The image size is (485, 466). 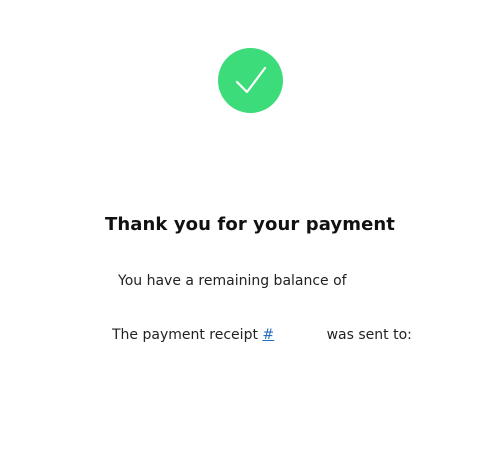 I want to click on receipt-number-link: #, so click(x=268, y=335).